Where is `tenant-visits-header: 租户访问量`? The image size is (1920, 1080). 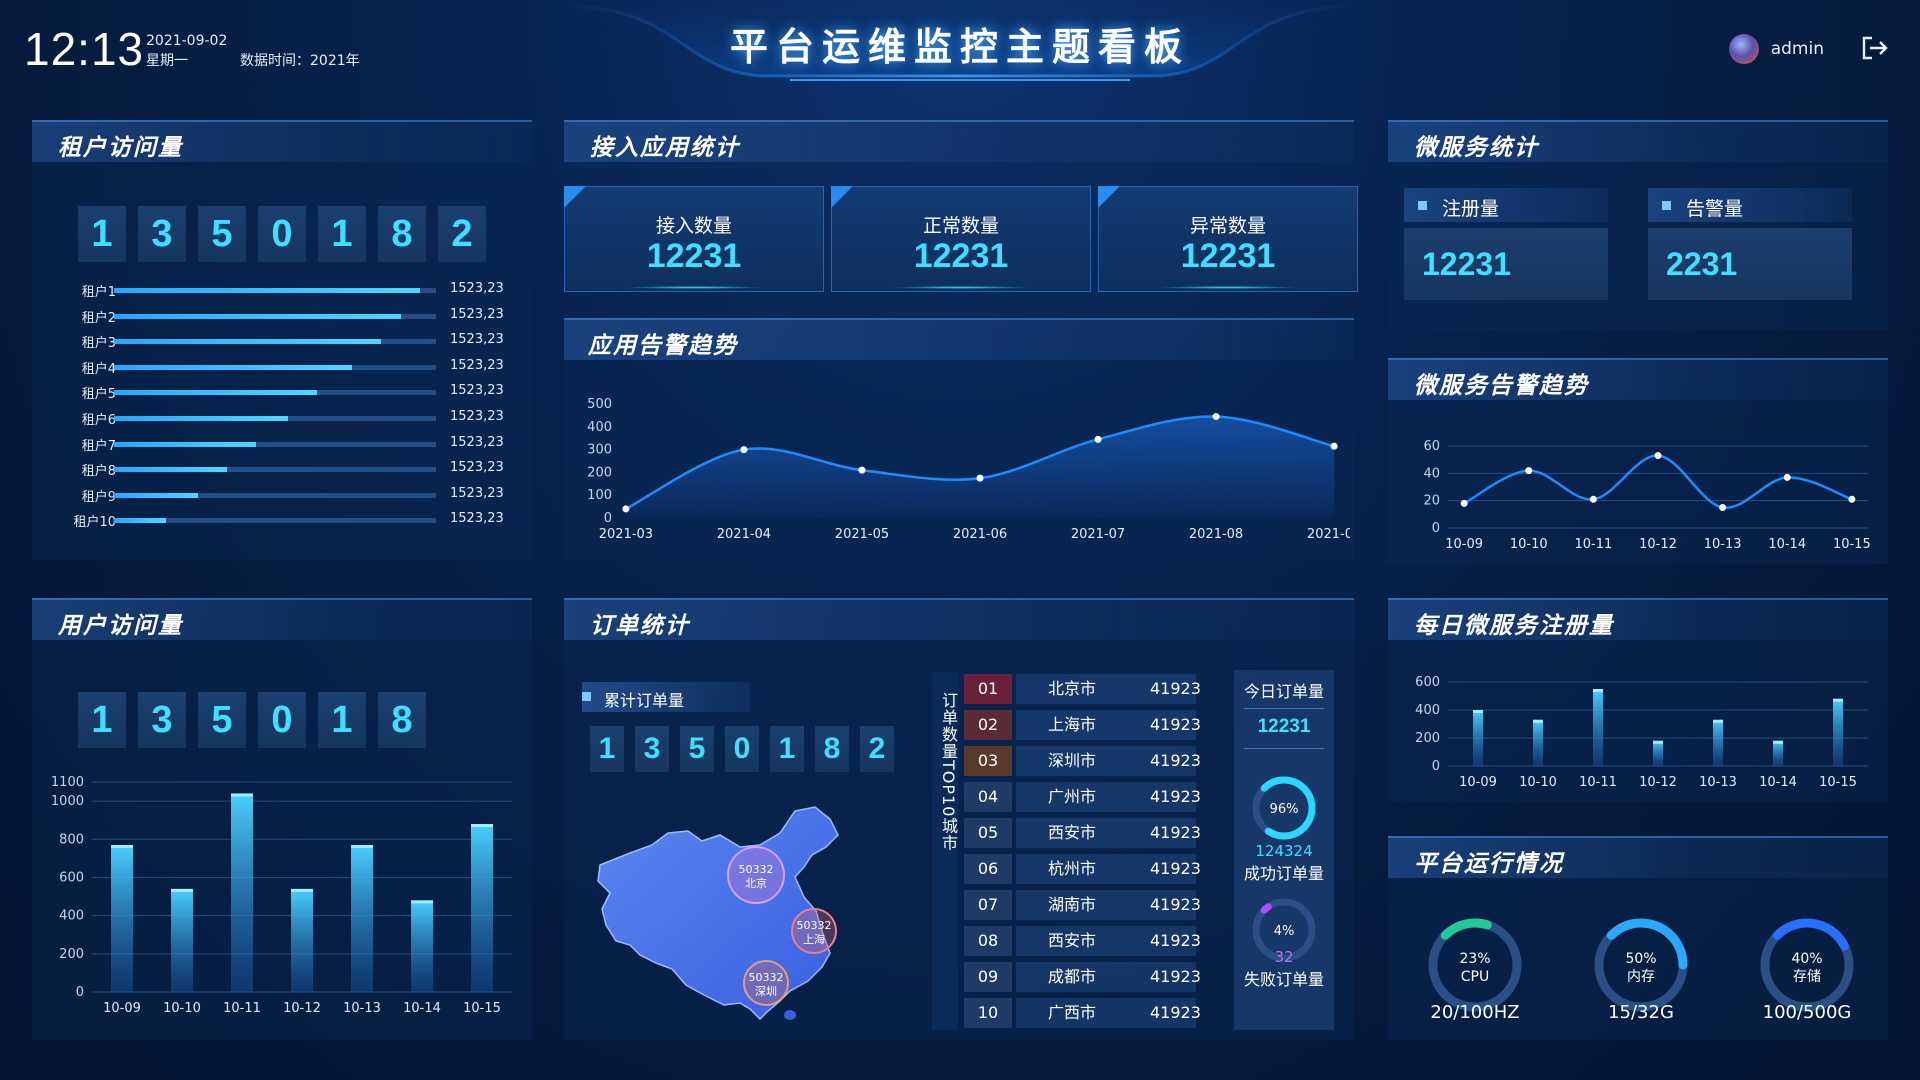 tenant-visits-header: 租户访问量 is located at coordinates (282, 141).